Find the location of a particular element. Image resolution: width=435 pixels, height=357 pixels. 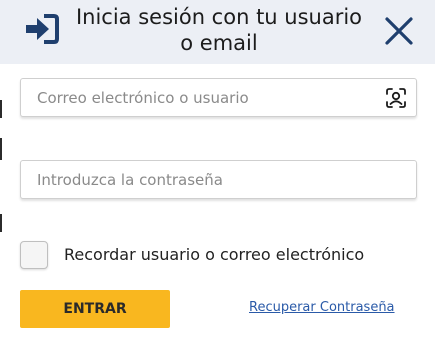

remember-me-checkbox is located at coordinates (34, 255).